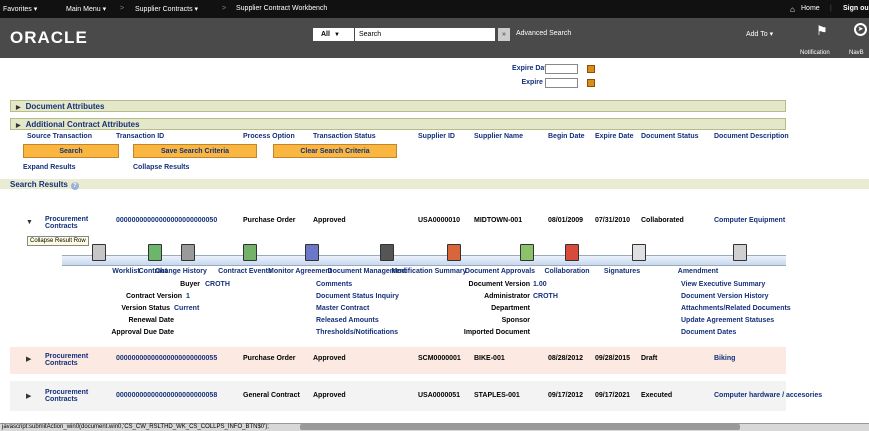  What do you see at coordinates (725, 296) in the screenshot?
I see `document-version-history-link: Document Version History` at bounding box center [725, 296].